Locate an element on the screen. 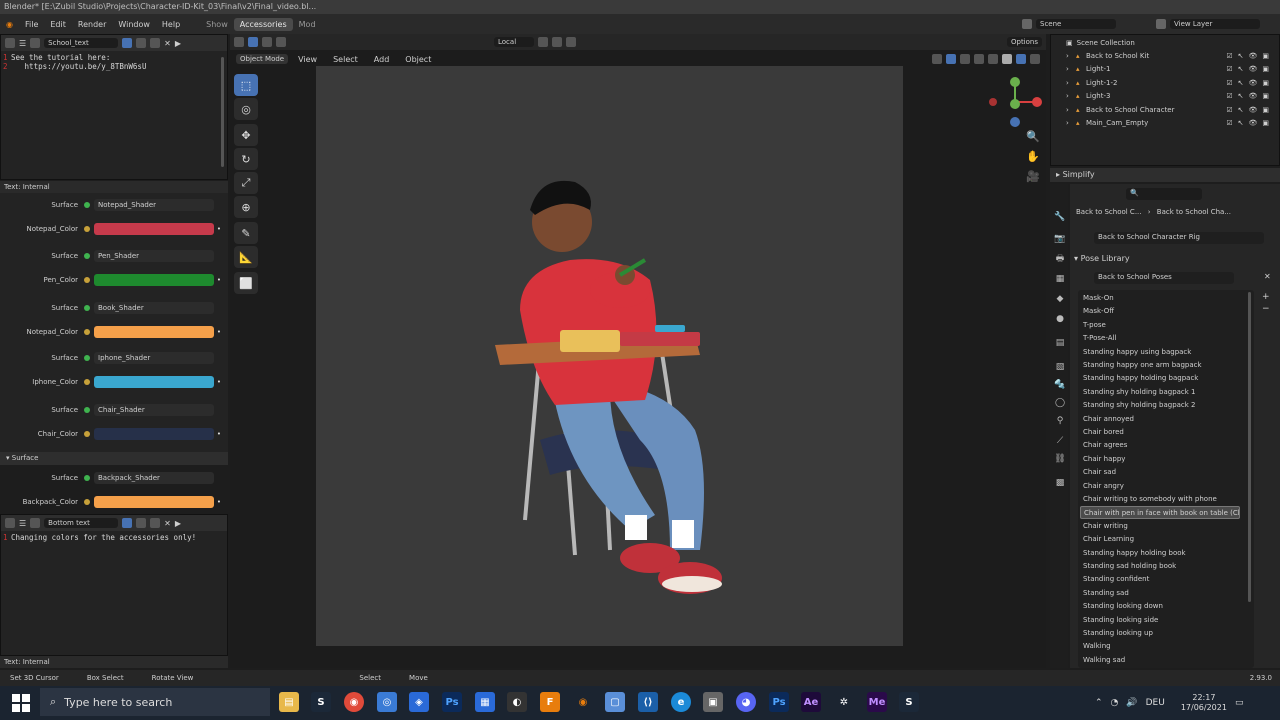  pose-list-item: Standing shy holding bagpack 1 is located at coordinates (1160, 392).